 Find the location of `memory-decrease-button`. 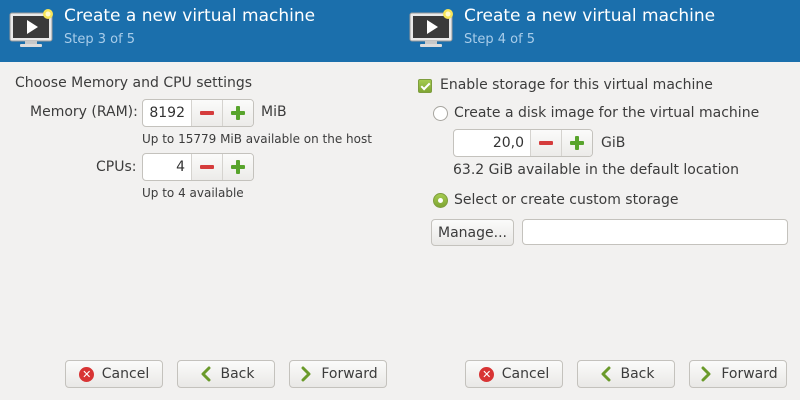

memory-decrease-button is located at coordinates (206, 113).